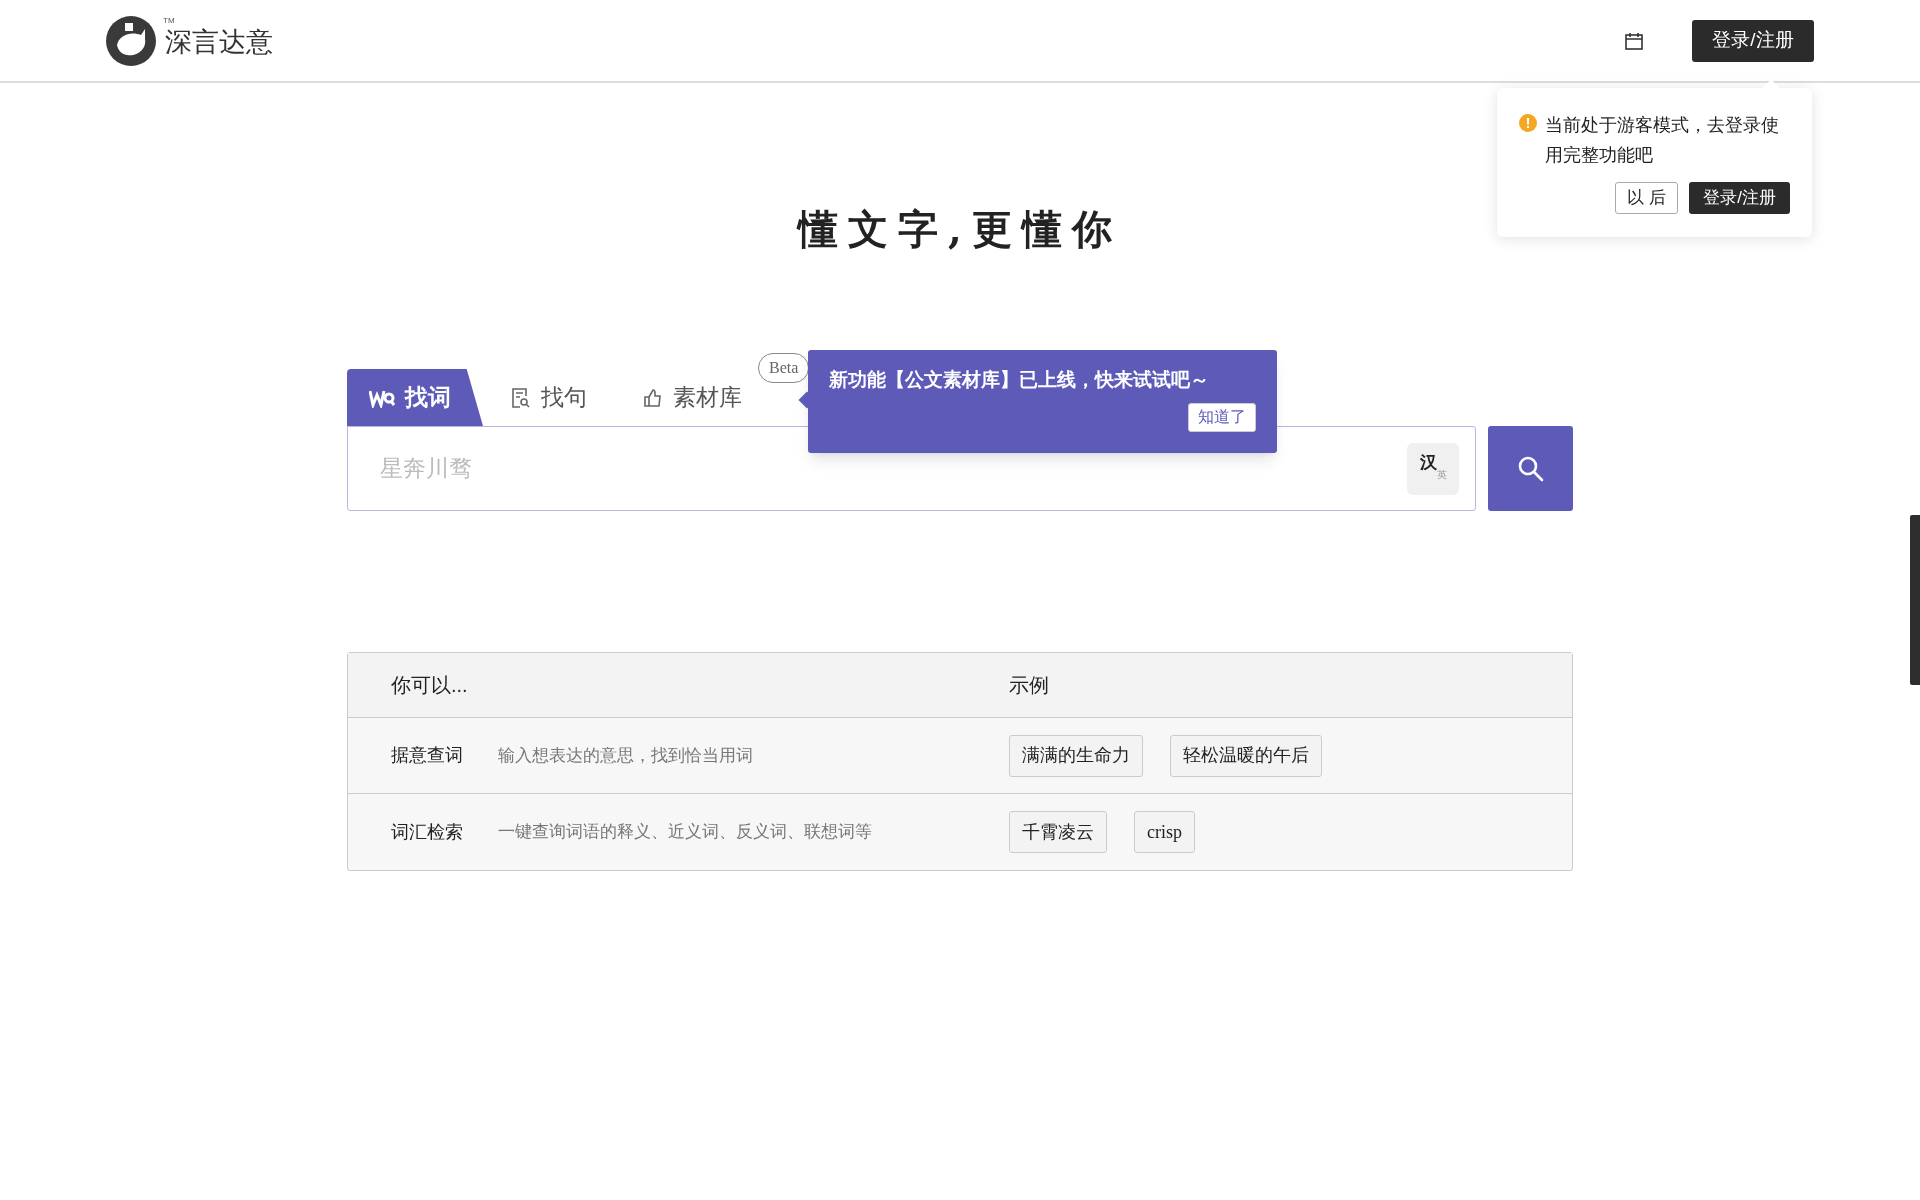 The image size is (1920, 1200). I want to click on feature-title: 词汇检索, so click(427, 832).